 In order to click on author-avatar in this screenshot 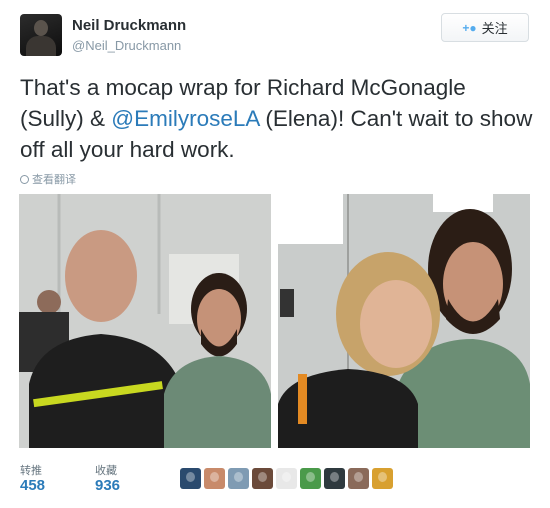, I will do `click(41, 35)`.